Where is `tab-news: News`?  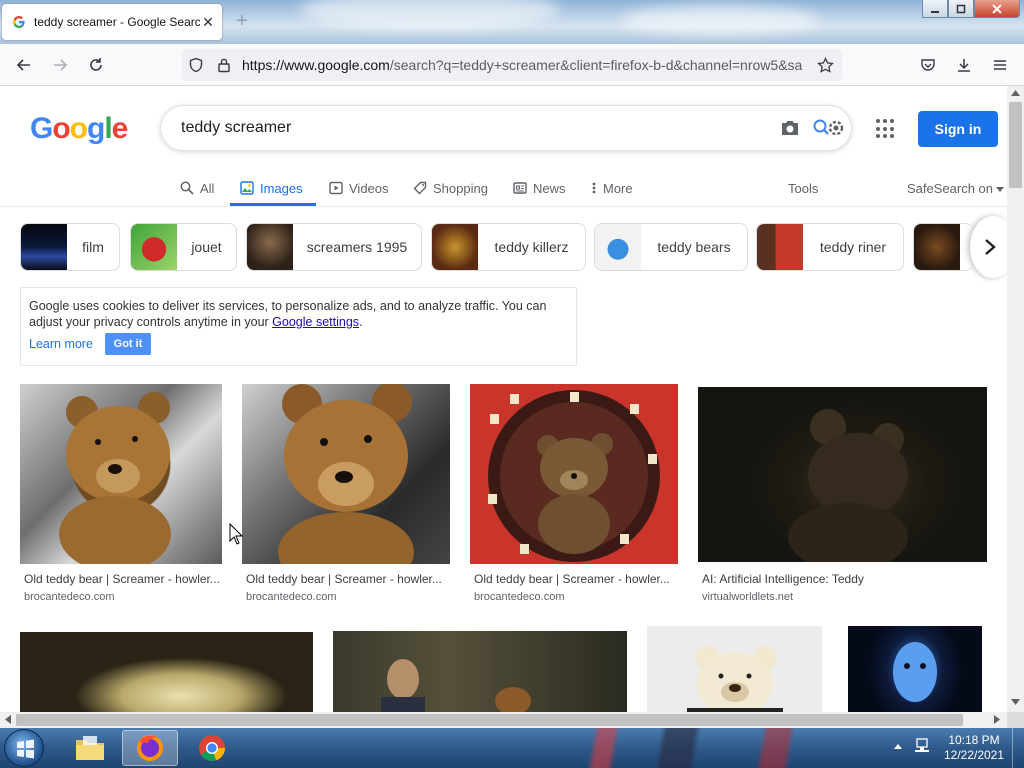
tab-news: News is located at coordinates (539, 188).